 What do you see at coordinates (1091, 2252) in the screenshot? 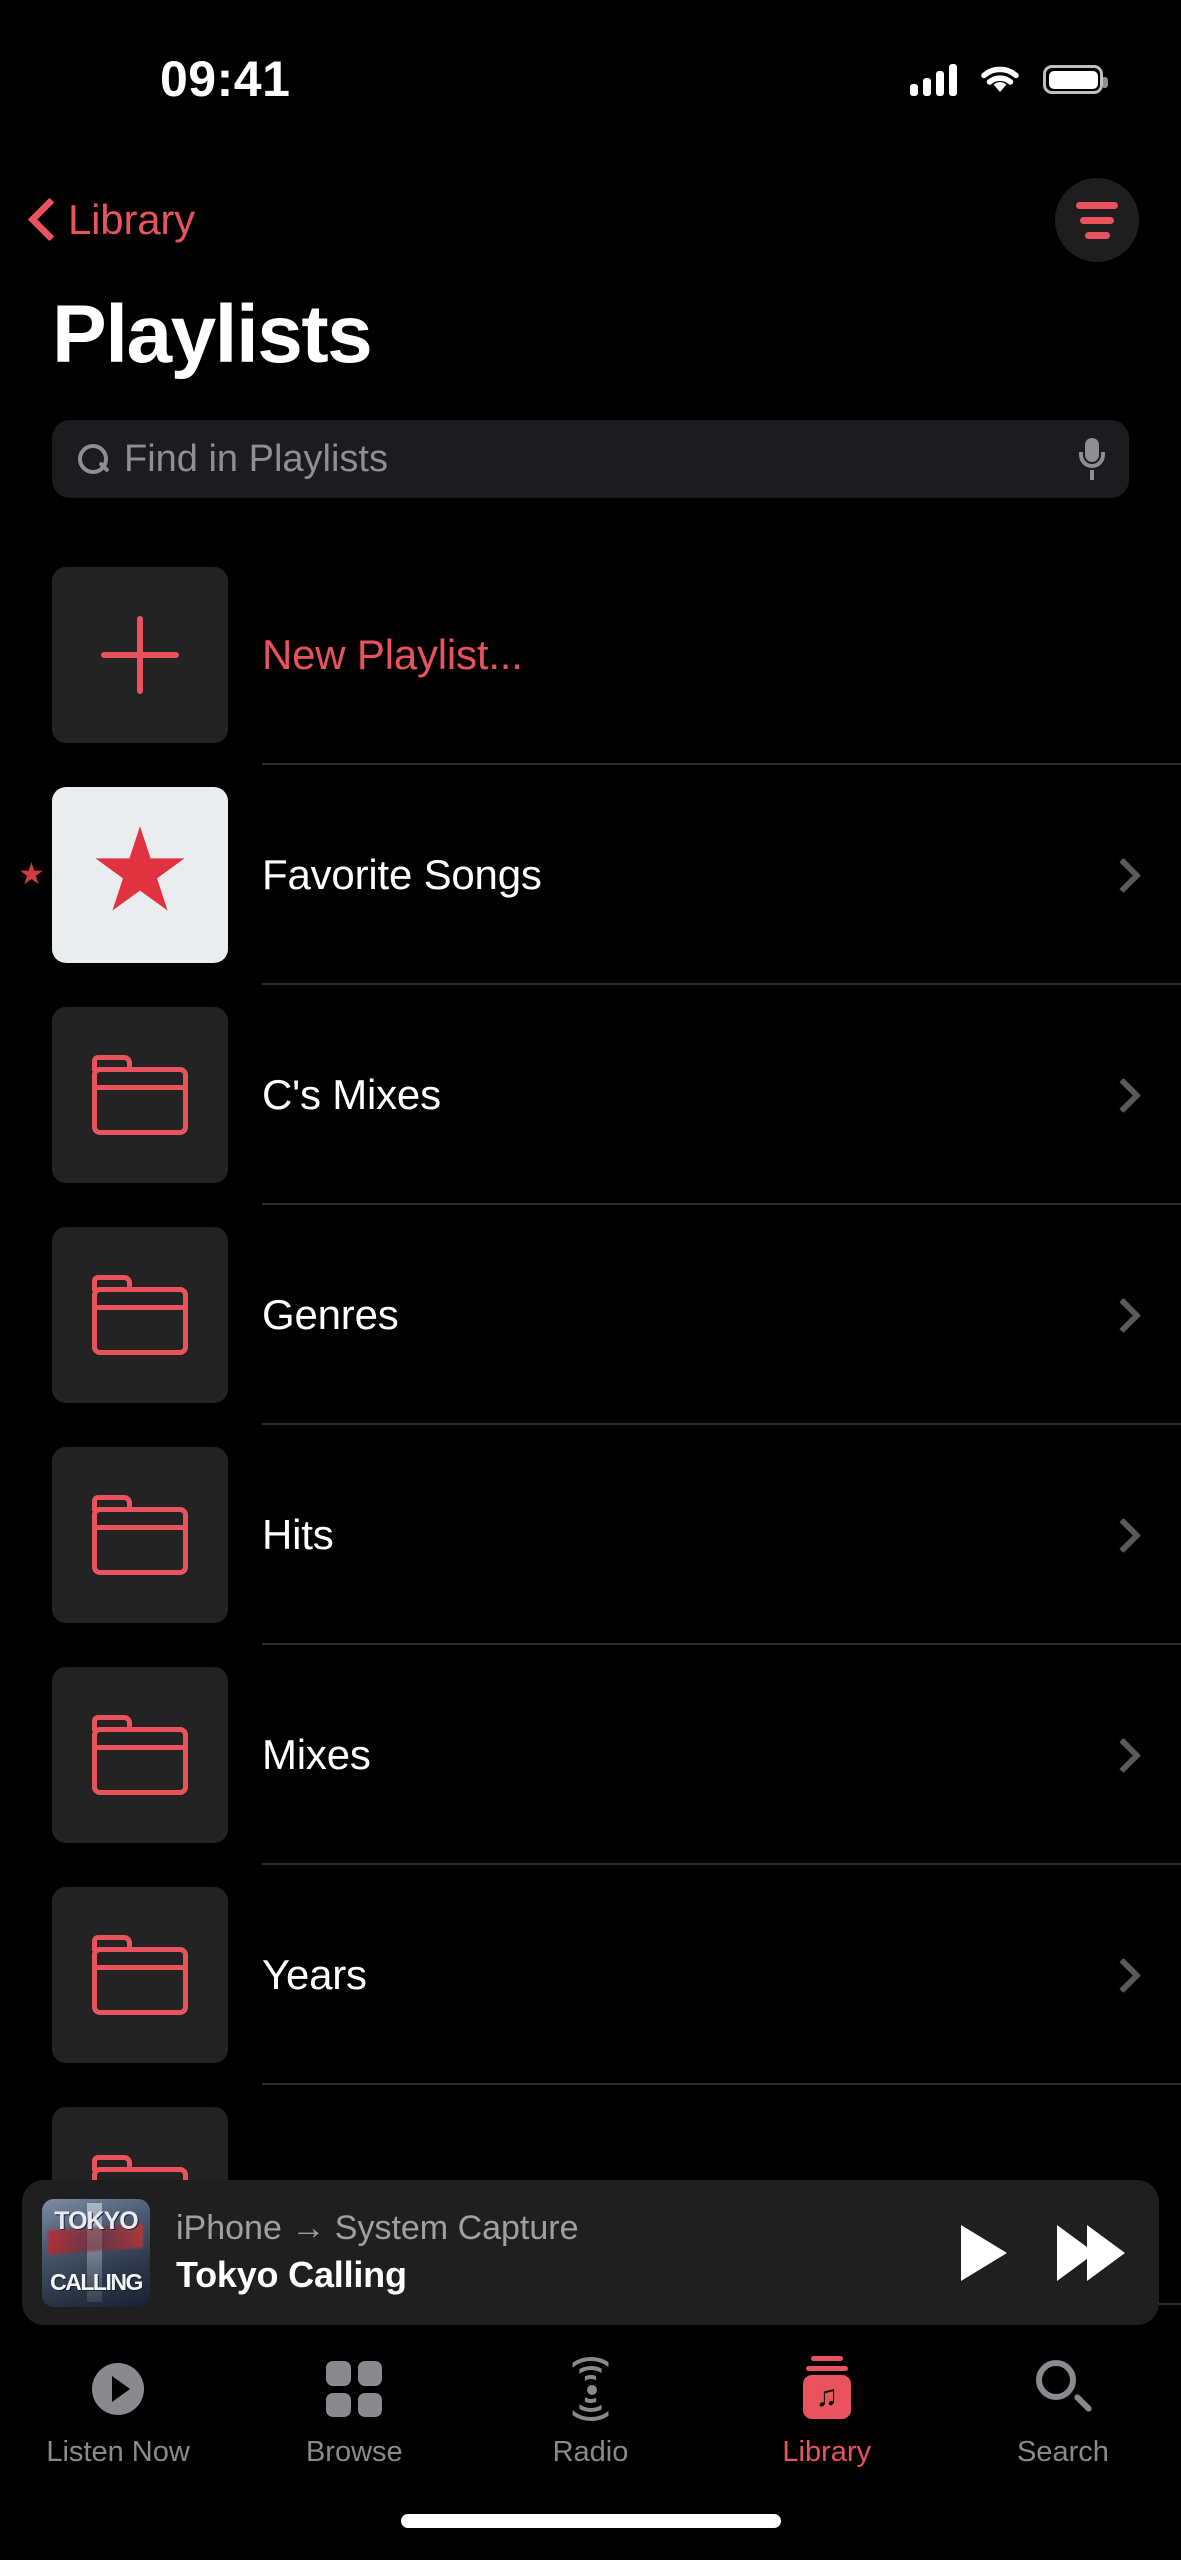
I see `fast-forward-button` at bounding box center [1091, 2252].